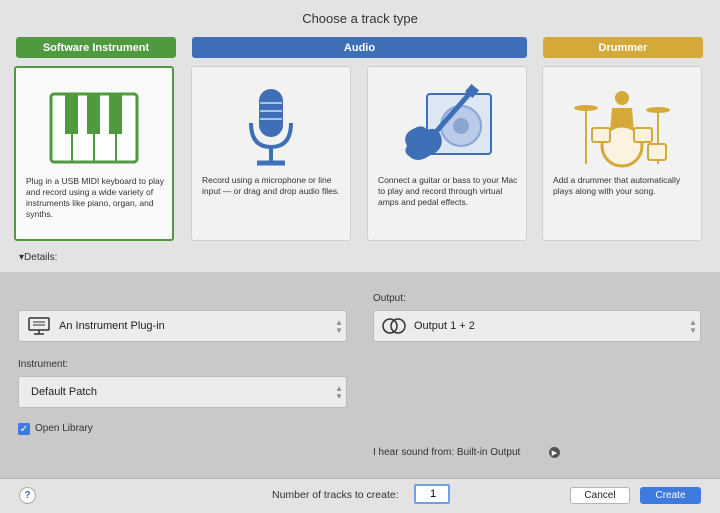  Describe the element at coordinates (64, 428) in the screenshot. I see `open-library-label: Open Library` at that location.